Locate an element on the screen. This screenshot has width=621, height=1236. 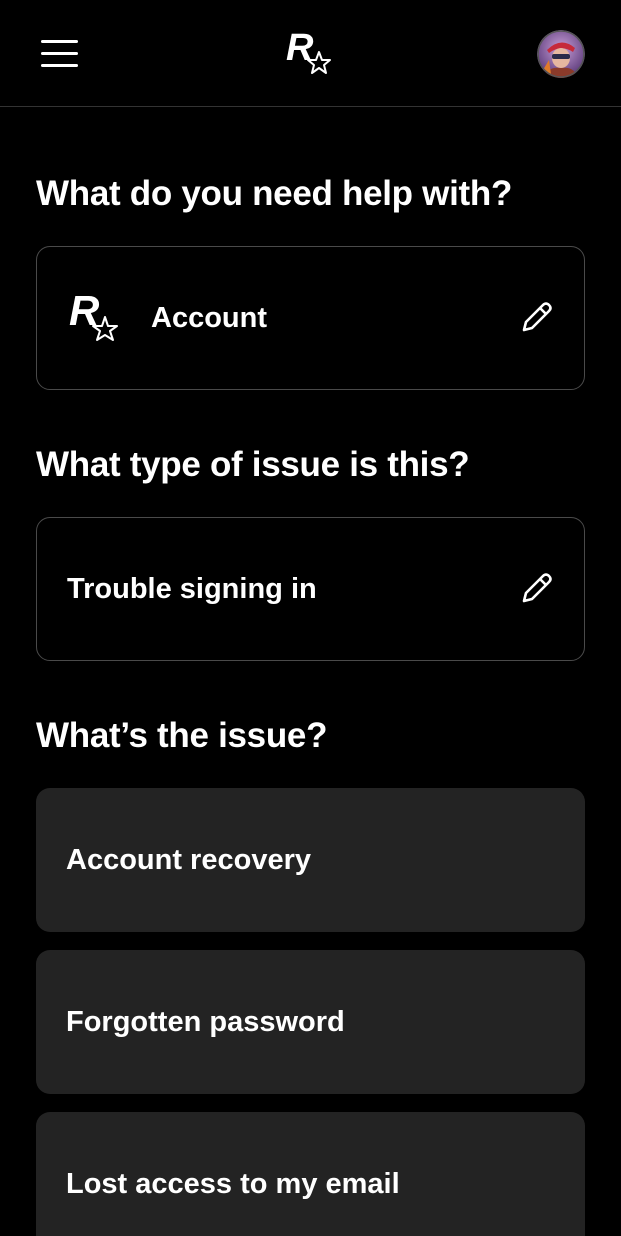
issue-type-selection-card: Trouble signing in is located at coordinates (310, 589).